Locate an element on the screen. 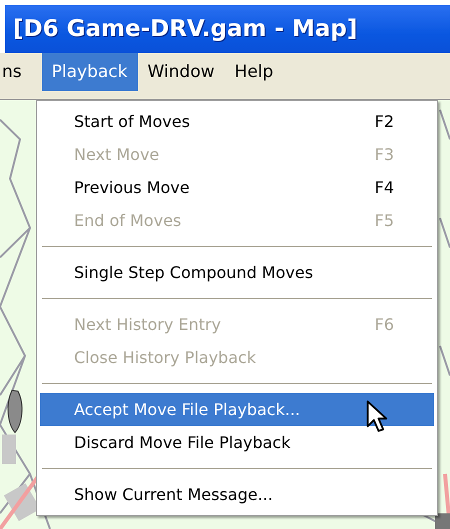 The height and width of the screenshot is (529, 450). menu-item: Discard Move File Playback is located at coordinates (237, 442).